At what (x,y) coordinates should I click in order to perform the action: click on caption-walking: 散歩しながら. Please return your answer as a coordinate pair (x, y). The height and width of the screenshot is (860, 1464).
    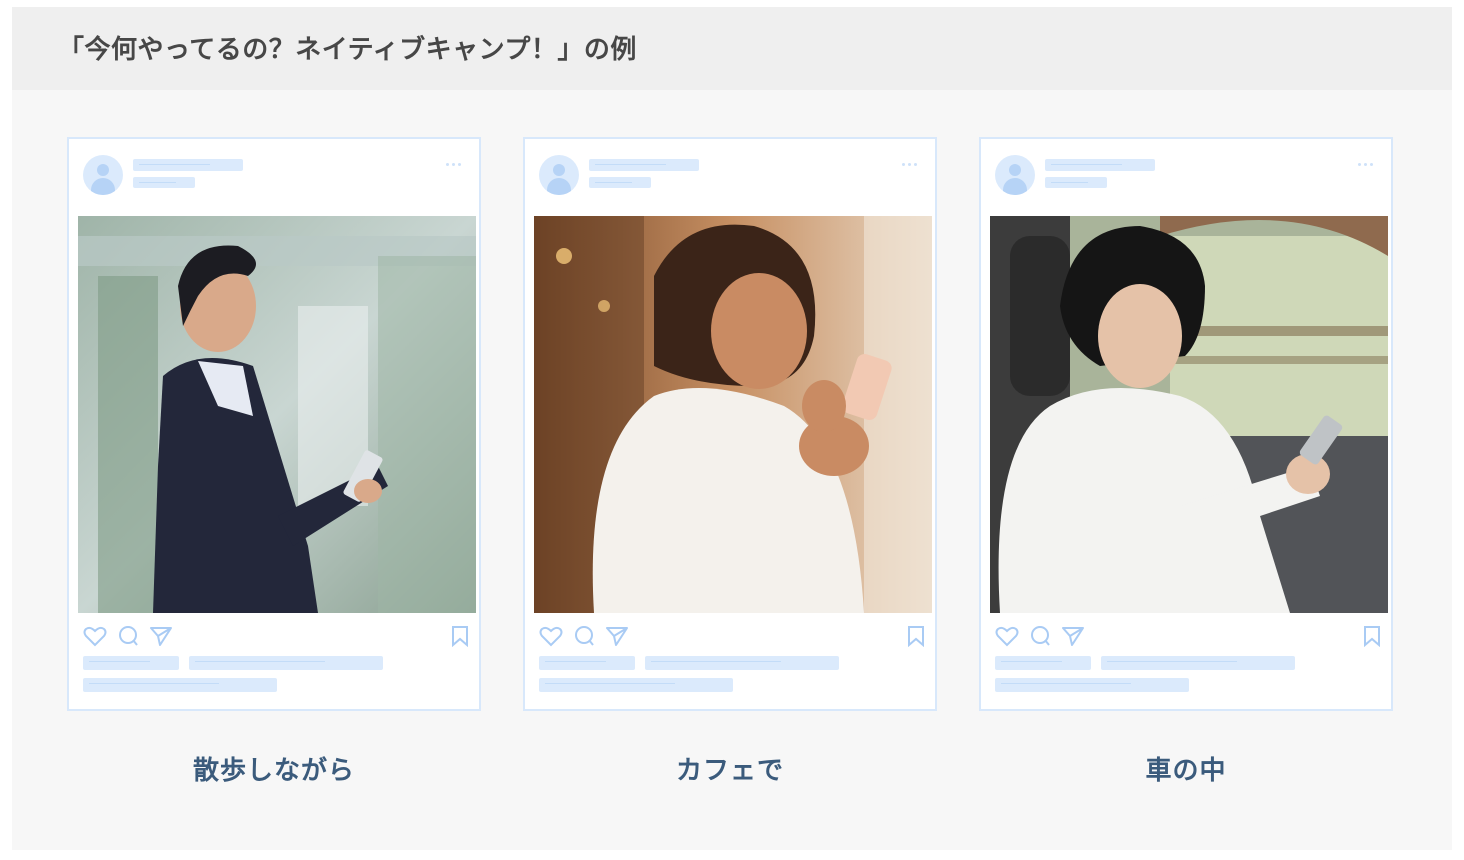
    Looking at the image, I should click on (273, 771).